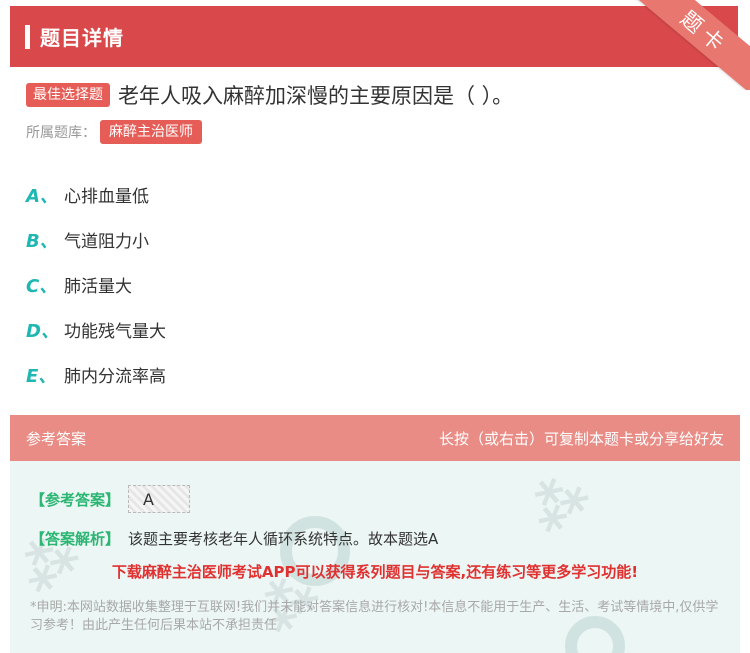  I want to click on answer-section-header: 参考答案 长按（或右击）可复制本题卡或分享给好友, so click(375, 438).